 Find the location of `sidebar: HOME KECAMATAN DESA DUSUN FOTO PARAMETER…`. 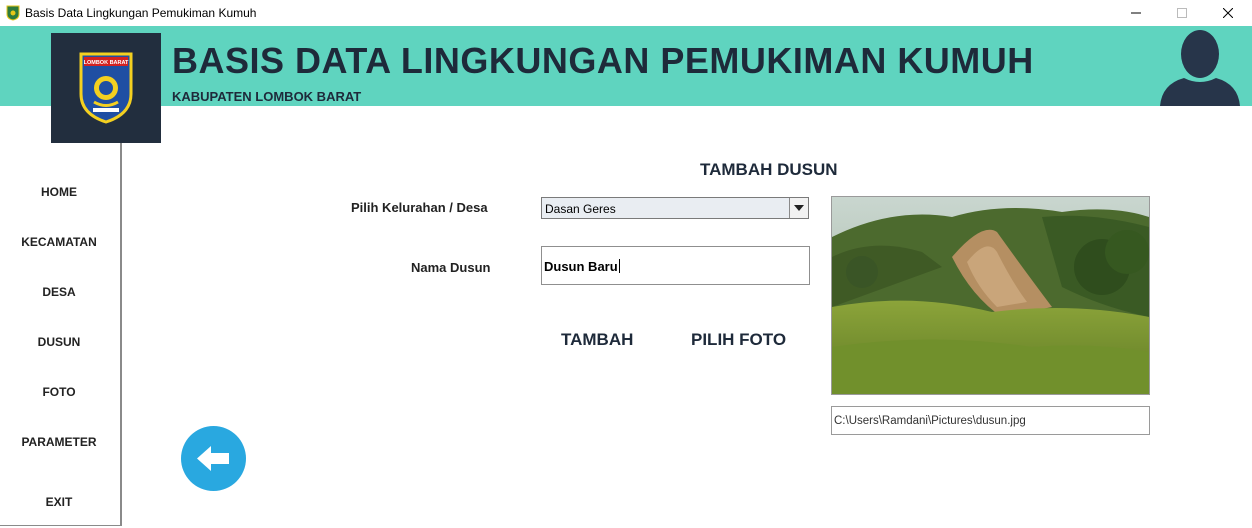

sidebar: HOME KECAMATAN DESA DUSUN FOTO PARAMETER… is located at coordinates (61, 334).